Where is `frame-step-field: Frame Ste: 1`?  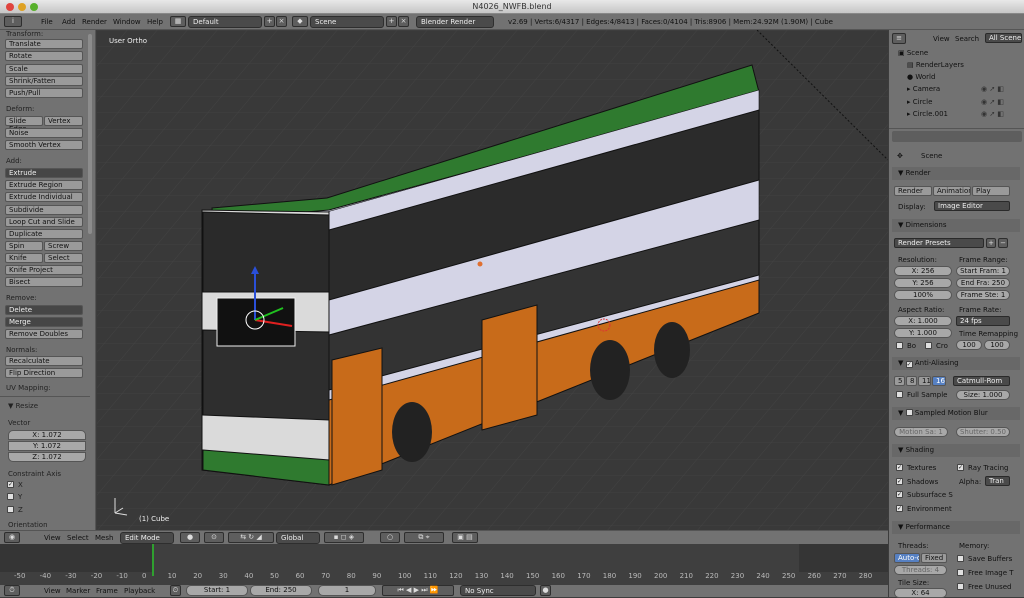 frame-step-field: Frame Ste: 1 is located at coordinates (983, 295).